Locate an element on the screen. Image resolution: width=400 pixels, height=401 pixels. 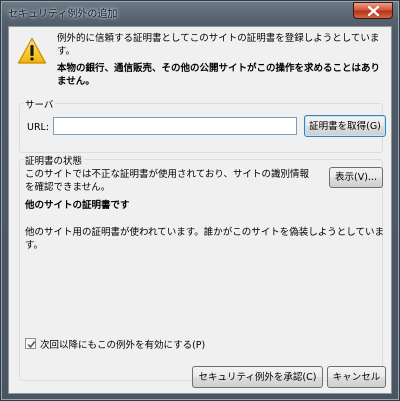
close-button is located at coordinates (373, 10).